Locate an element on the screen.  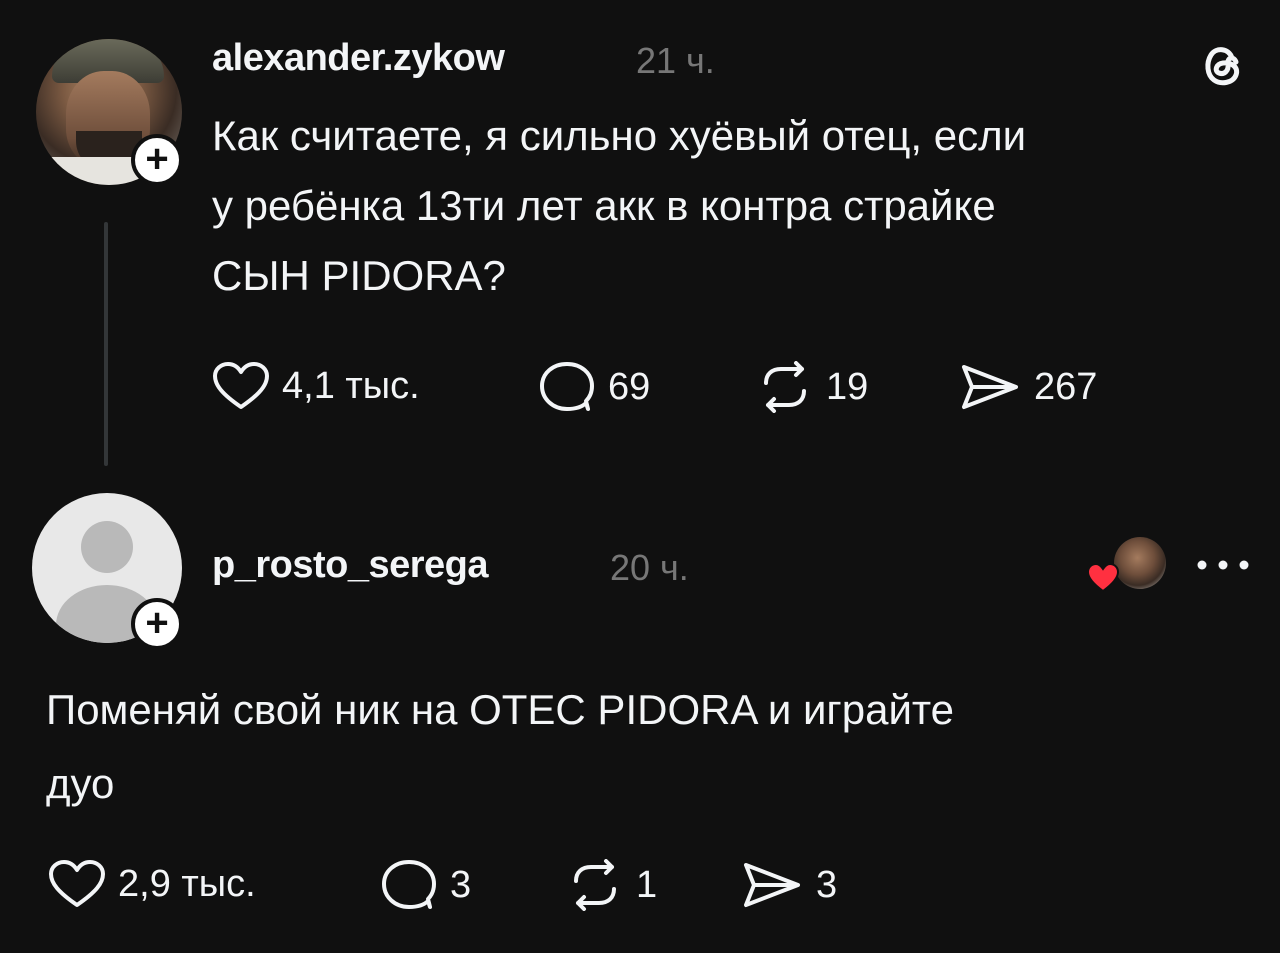
reply-share-button: 3 is located at coordinates (789, 885).